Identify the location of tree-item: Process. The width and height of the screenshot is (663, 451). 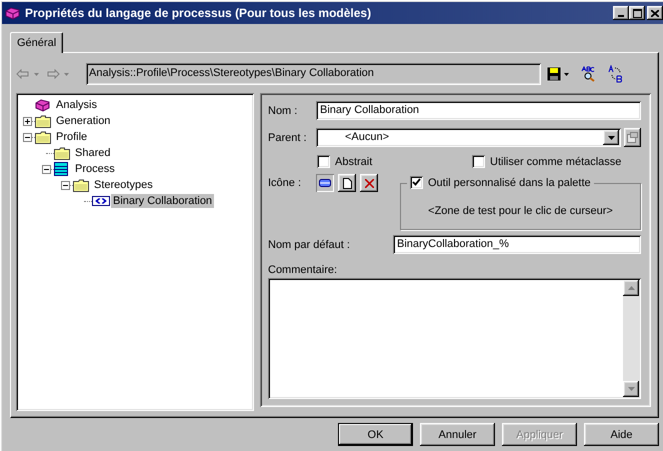
(95, 169).